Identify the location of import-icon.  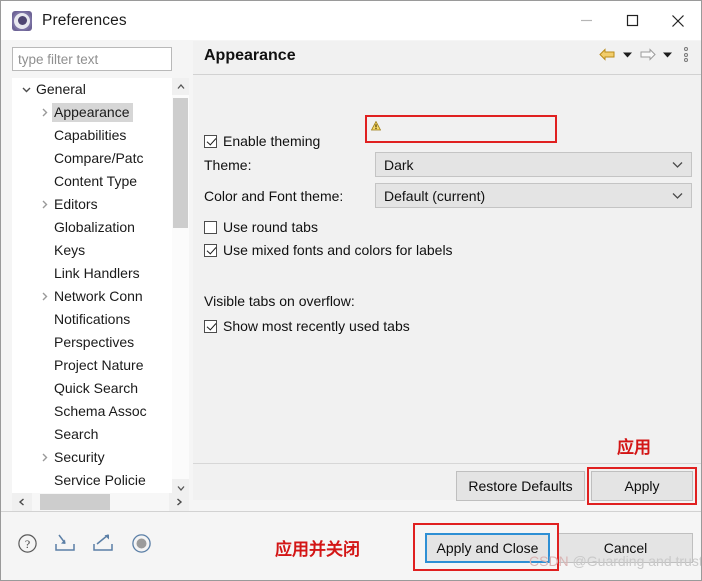
(65, 543).